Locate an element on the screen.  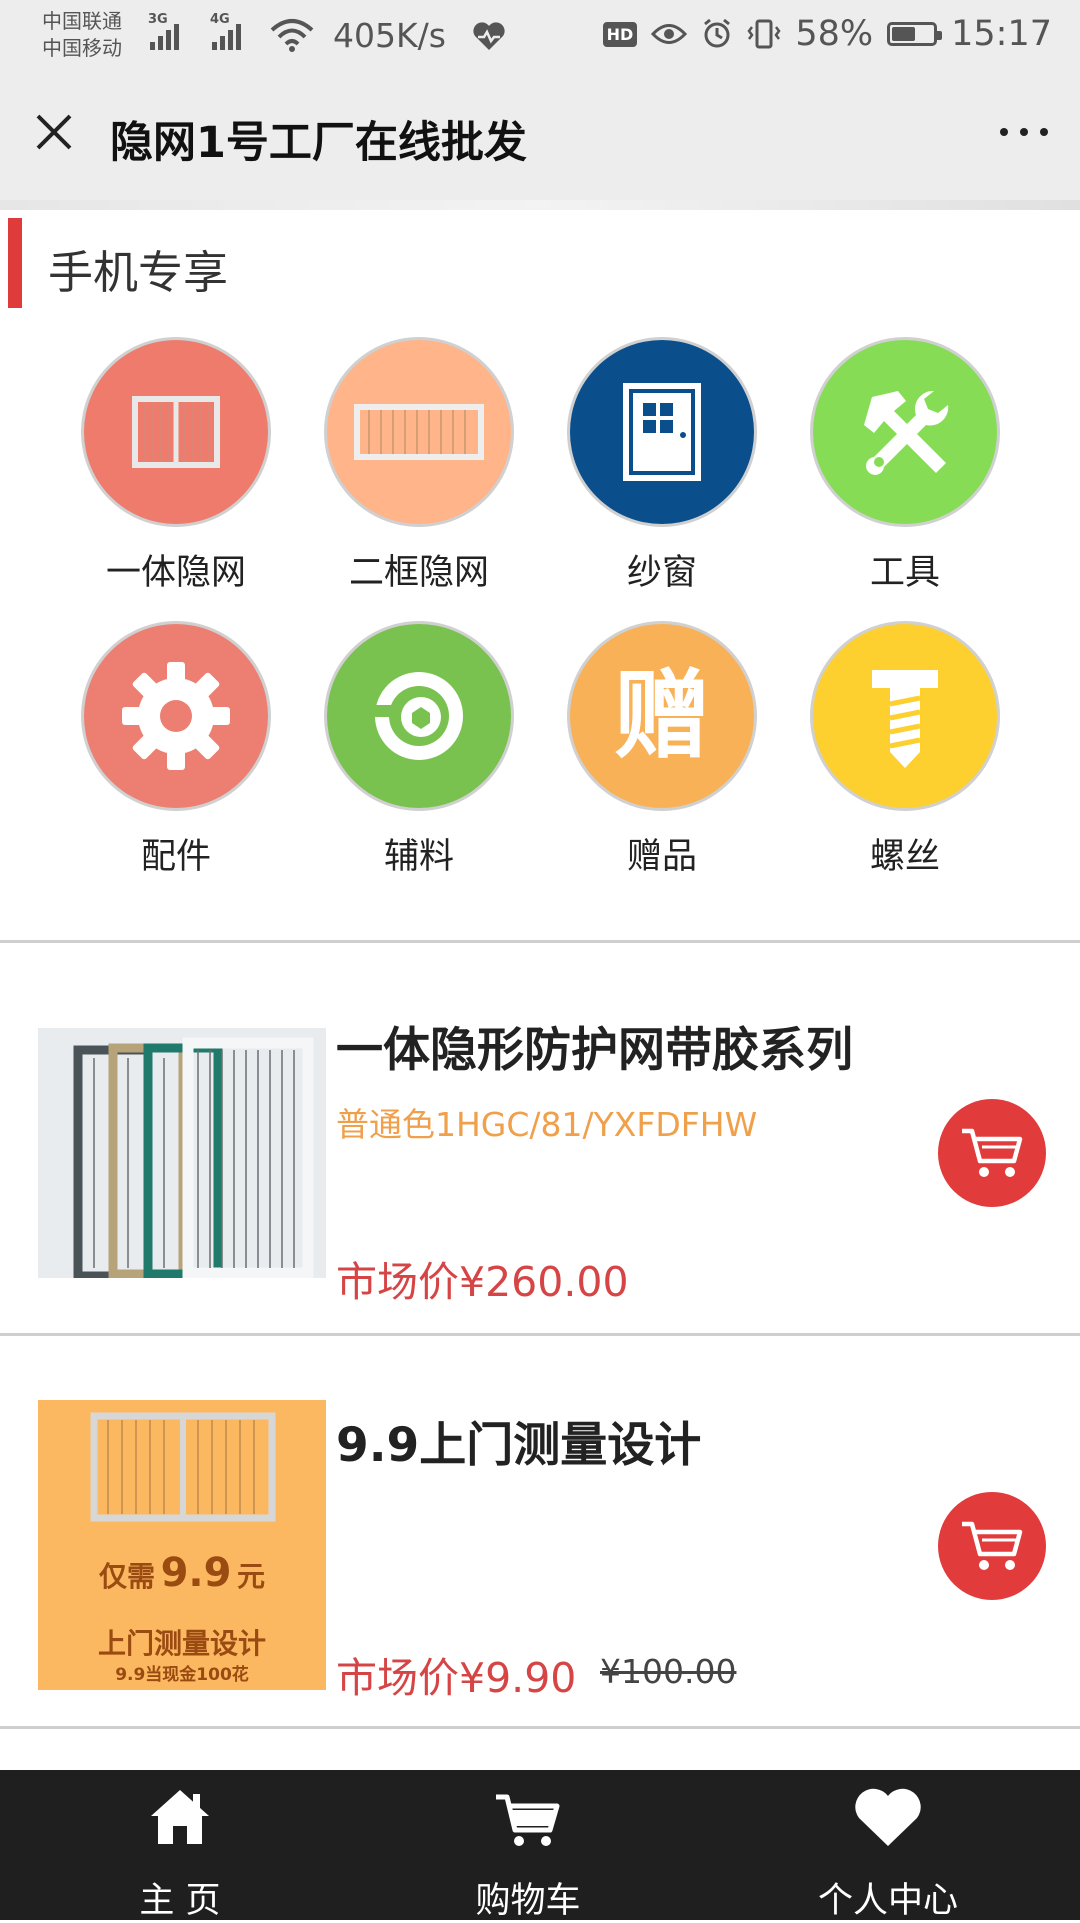
network-3g-label: 3G is located at coordinates (158, 19).